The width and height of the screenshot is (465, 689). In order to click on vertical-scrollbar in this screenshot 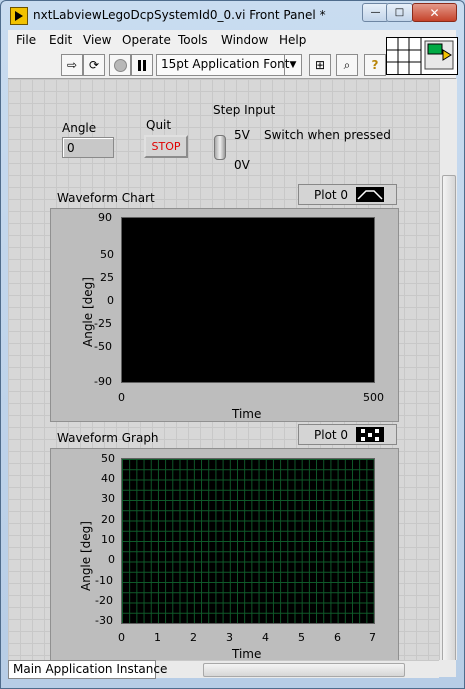, I will do `click(448, 370)`.